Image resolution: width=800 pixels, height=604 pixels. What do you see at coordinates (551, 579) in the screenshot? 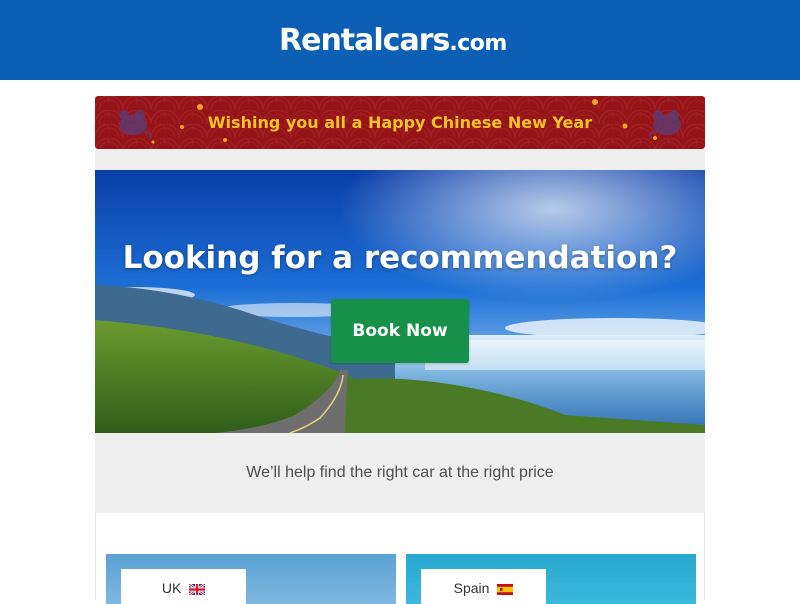
I see `destination-card-spain: Spain` at bounding box center [551, 579].